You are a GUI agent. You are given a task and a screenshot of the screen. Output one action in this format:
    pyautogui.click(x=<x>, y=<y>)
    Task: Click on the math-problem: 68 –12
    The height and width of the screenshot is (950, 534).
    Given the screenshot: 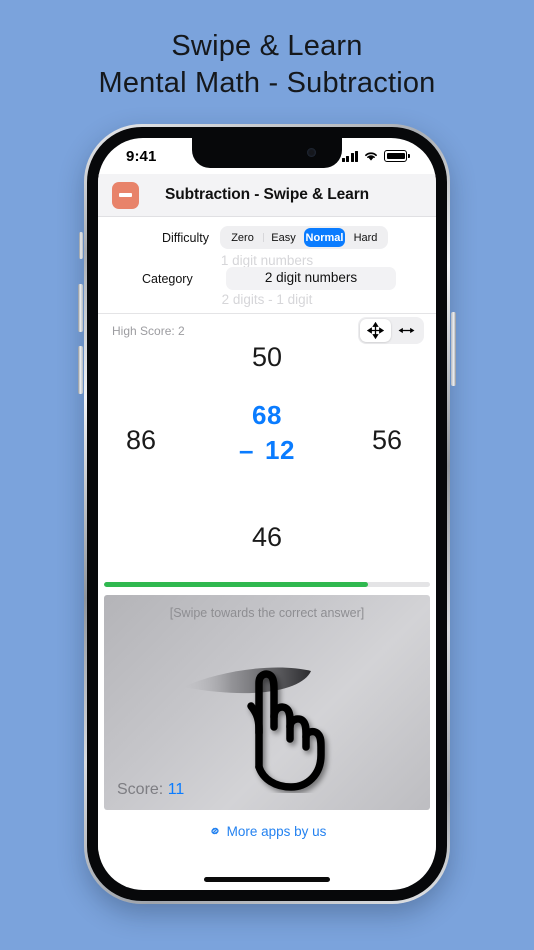 What is the action you would take?
    pyautogui.click(x=267, y=433)
    